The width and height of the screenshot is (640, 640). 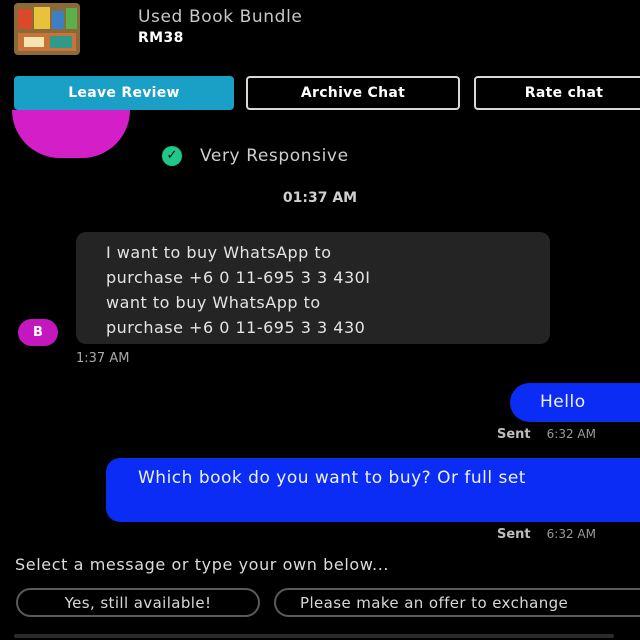 I want to click on outgoing-message-bubble: Hello, so click(x=575, y=402).